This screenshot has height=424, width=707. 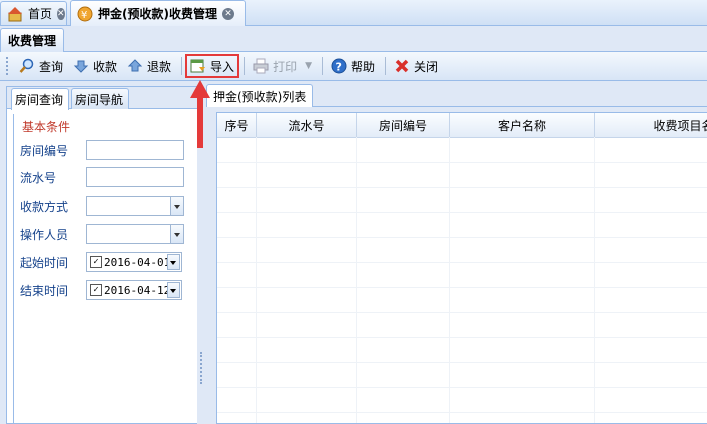 I want to click on query-button: 查询, so click(x=41, y=66).